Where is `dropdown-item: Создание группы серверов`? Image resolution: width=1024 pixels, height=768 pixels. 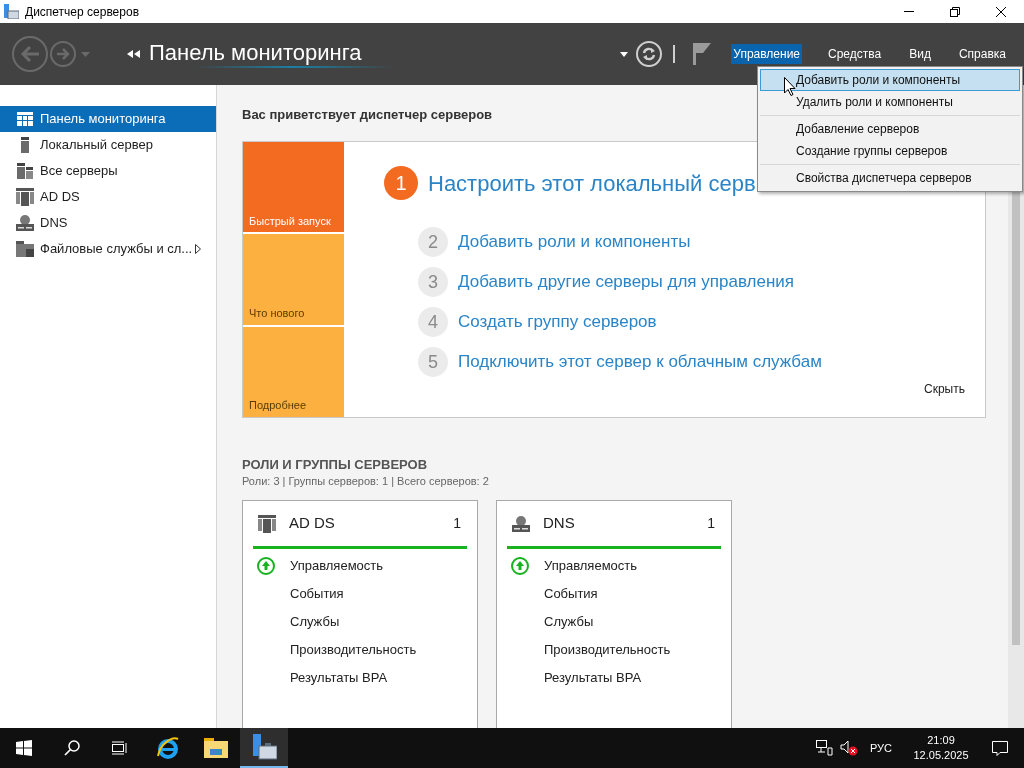
dropdown-item: Создание группы серверов is located at coordinates (890, 151).